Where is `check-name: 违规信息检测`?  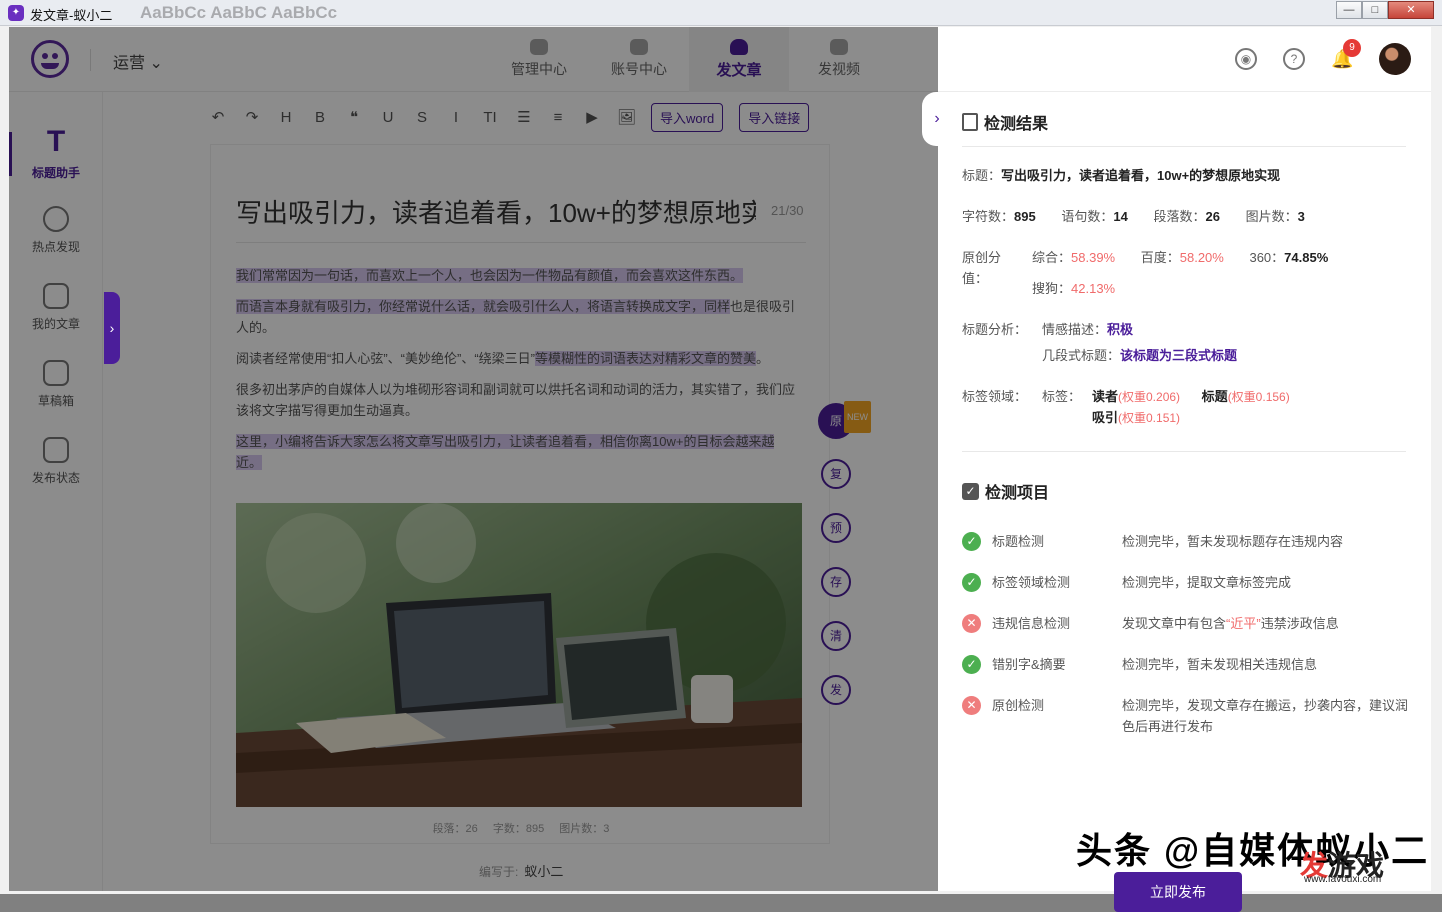 check-name: 违规信息检测 is located at coordinates (1031, 623).